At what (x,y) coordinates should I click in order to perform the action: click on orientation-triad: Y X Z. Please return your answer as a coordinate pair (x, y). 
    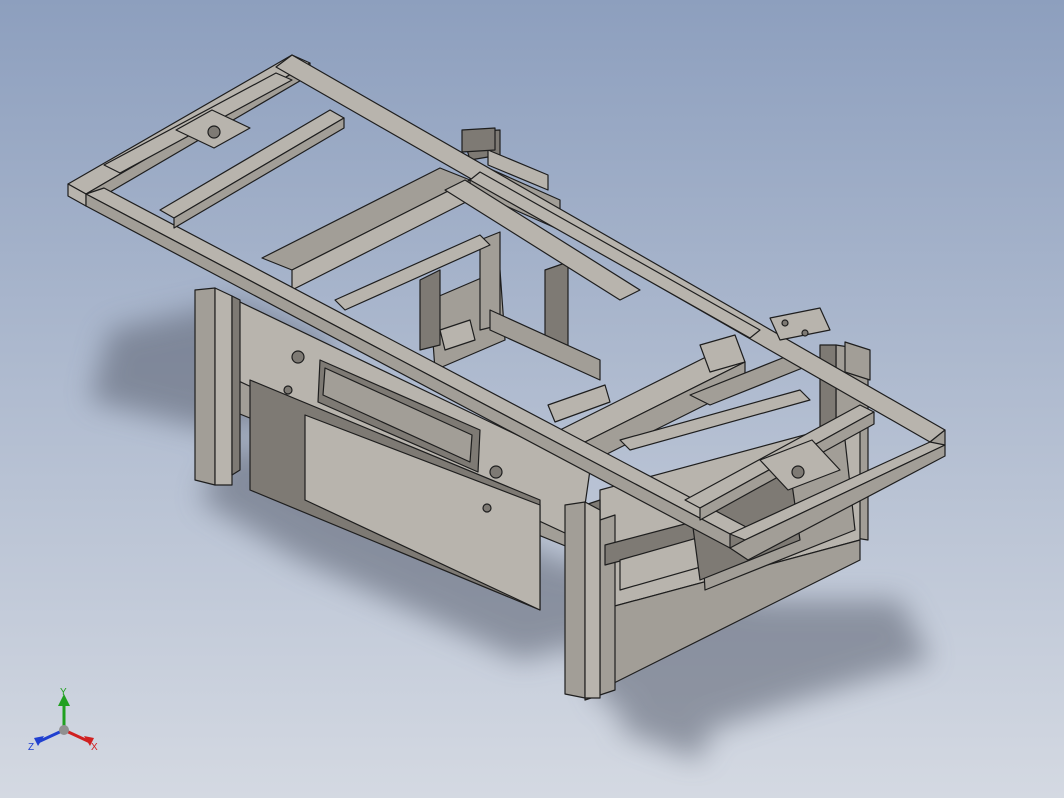
    Looking at the image, I should click on (66, 721).